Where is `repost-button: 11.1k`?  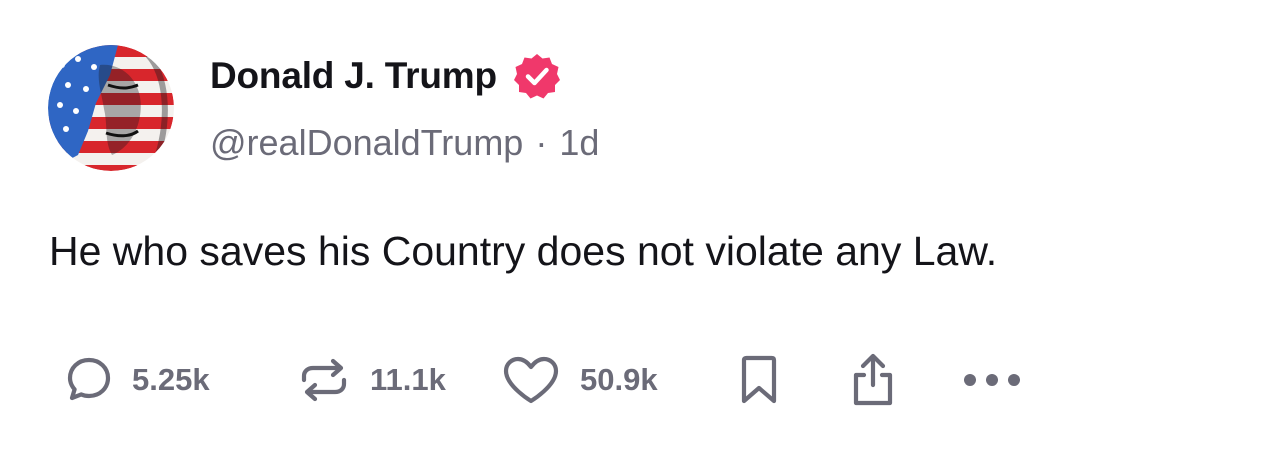 repost-button: 11.1k is located at coordinates (378, 380).